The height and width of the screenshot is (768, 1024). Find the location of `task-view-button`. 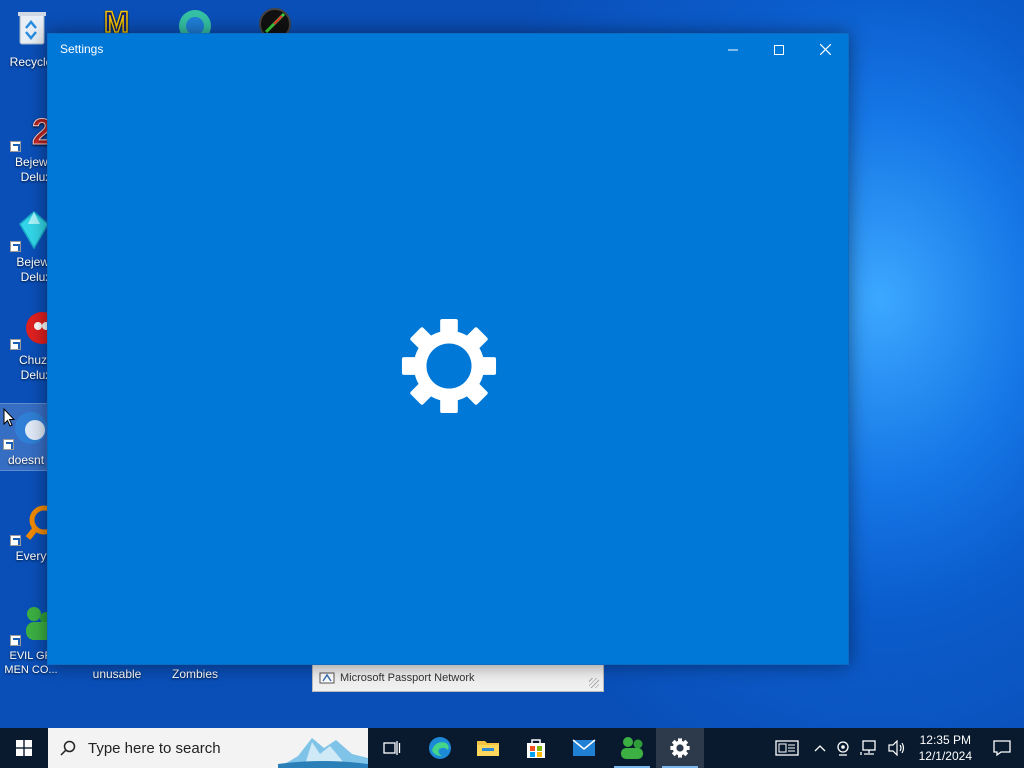

task-view-button is located at coordinates (392, 748).